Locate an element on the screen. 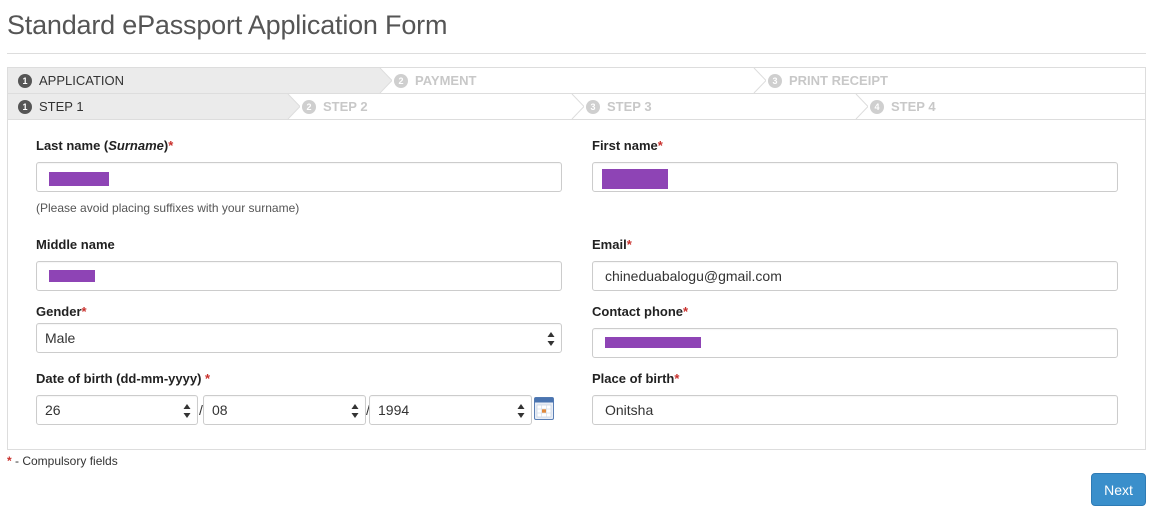 Image resolution: width=1154 pixels, height=523 pixels. wizard-step-label: STEP 4 is located at coordinates (913, 106).